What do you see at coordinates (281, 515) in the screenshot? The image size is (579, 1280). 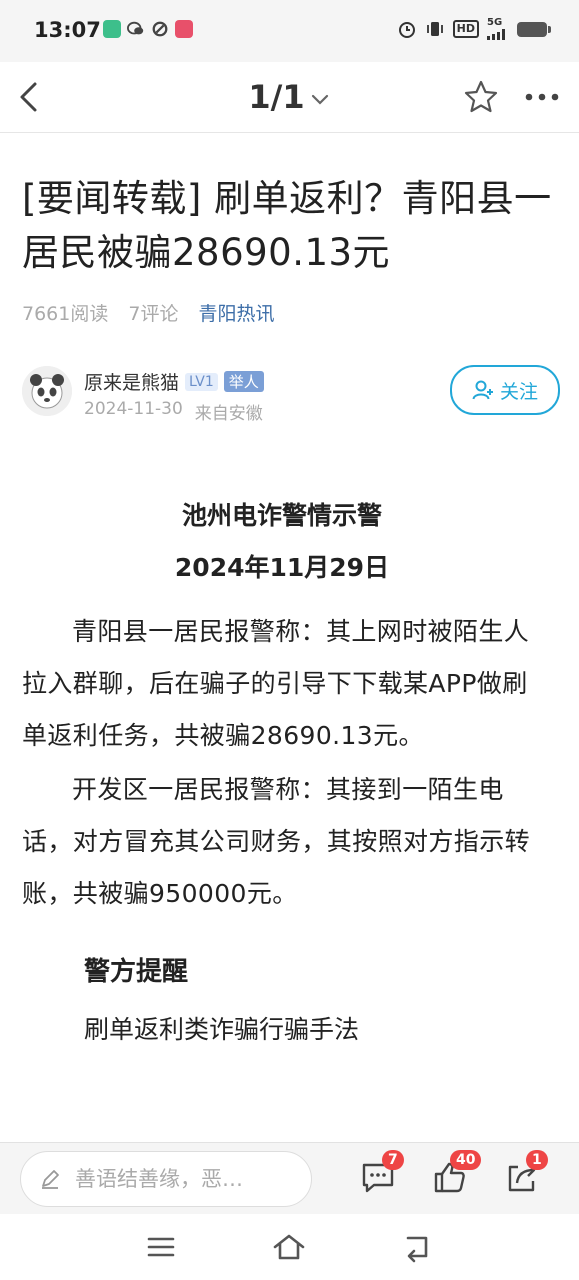 I see `article-heading: 池州电诈警情示警` at bounding box center [281, 515].